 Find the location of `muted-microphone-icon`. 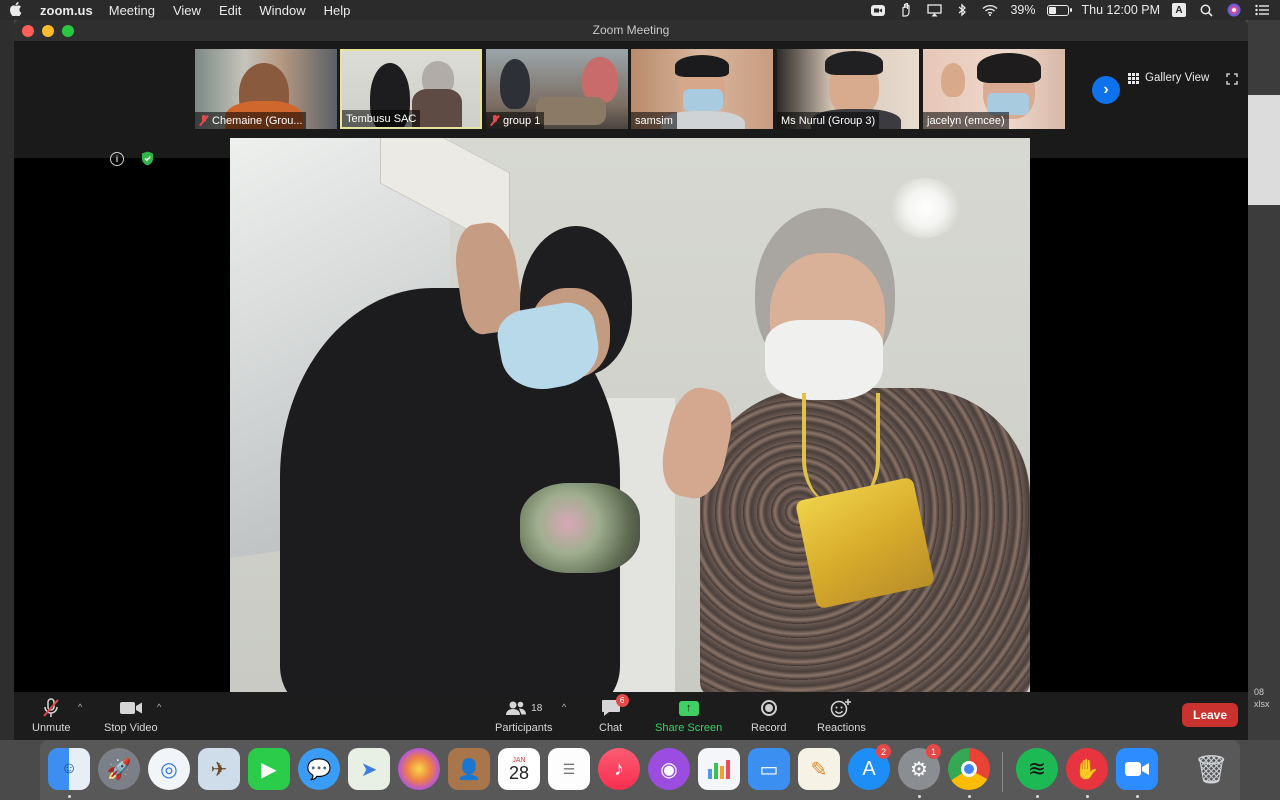

muted-microphone-icon is located at coordinates (51, 707).